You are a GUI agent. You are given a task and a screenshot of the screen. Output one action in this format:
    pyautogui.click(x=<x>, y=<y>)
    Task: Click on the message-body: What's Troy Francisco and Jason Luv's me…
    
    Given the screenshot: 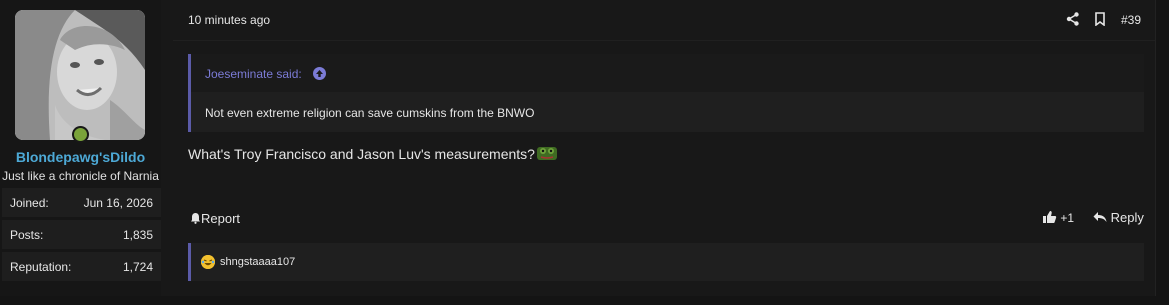 What is the action you would take?
    pyautogui.click(x=373, y=153)
    